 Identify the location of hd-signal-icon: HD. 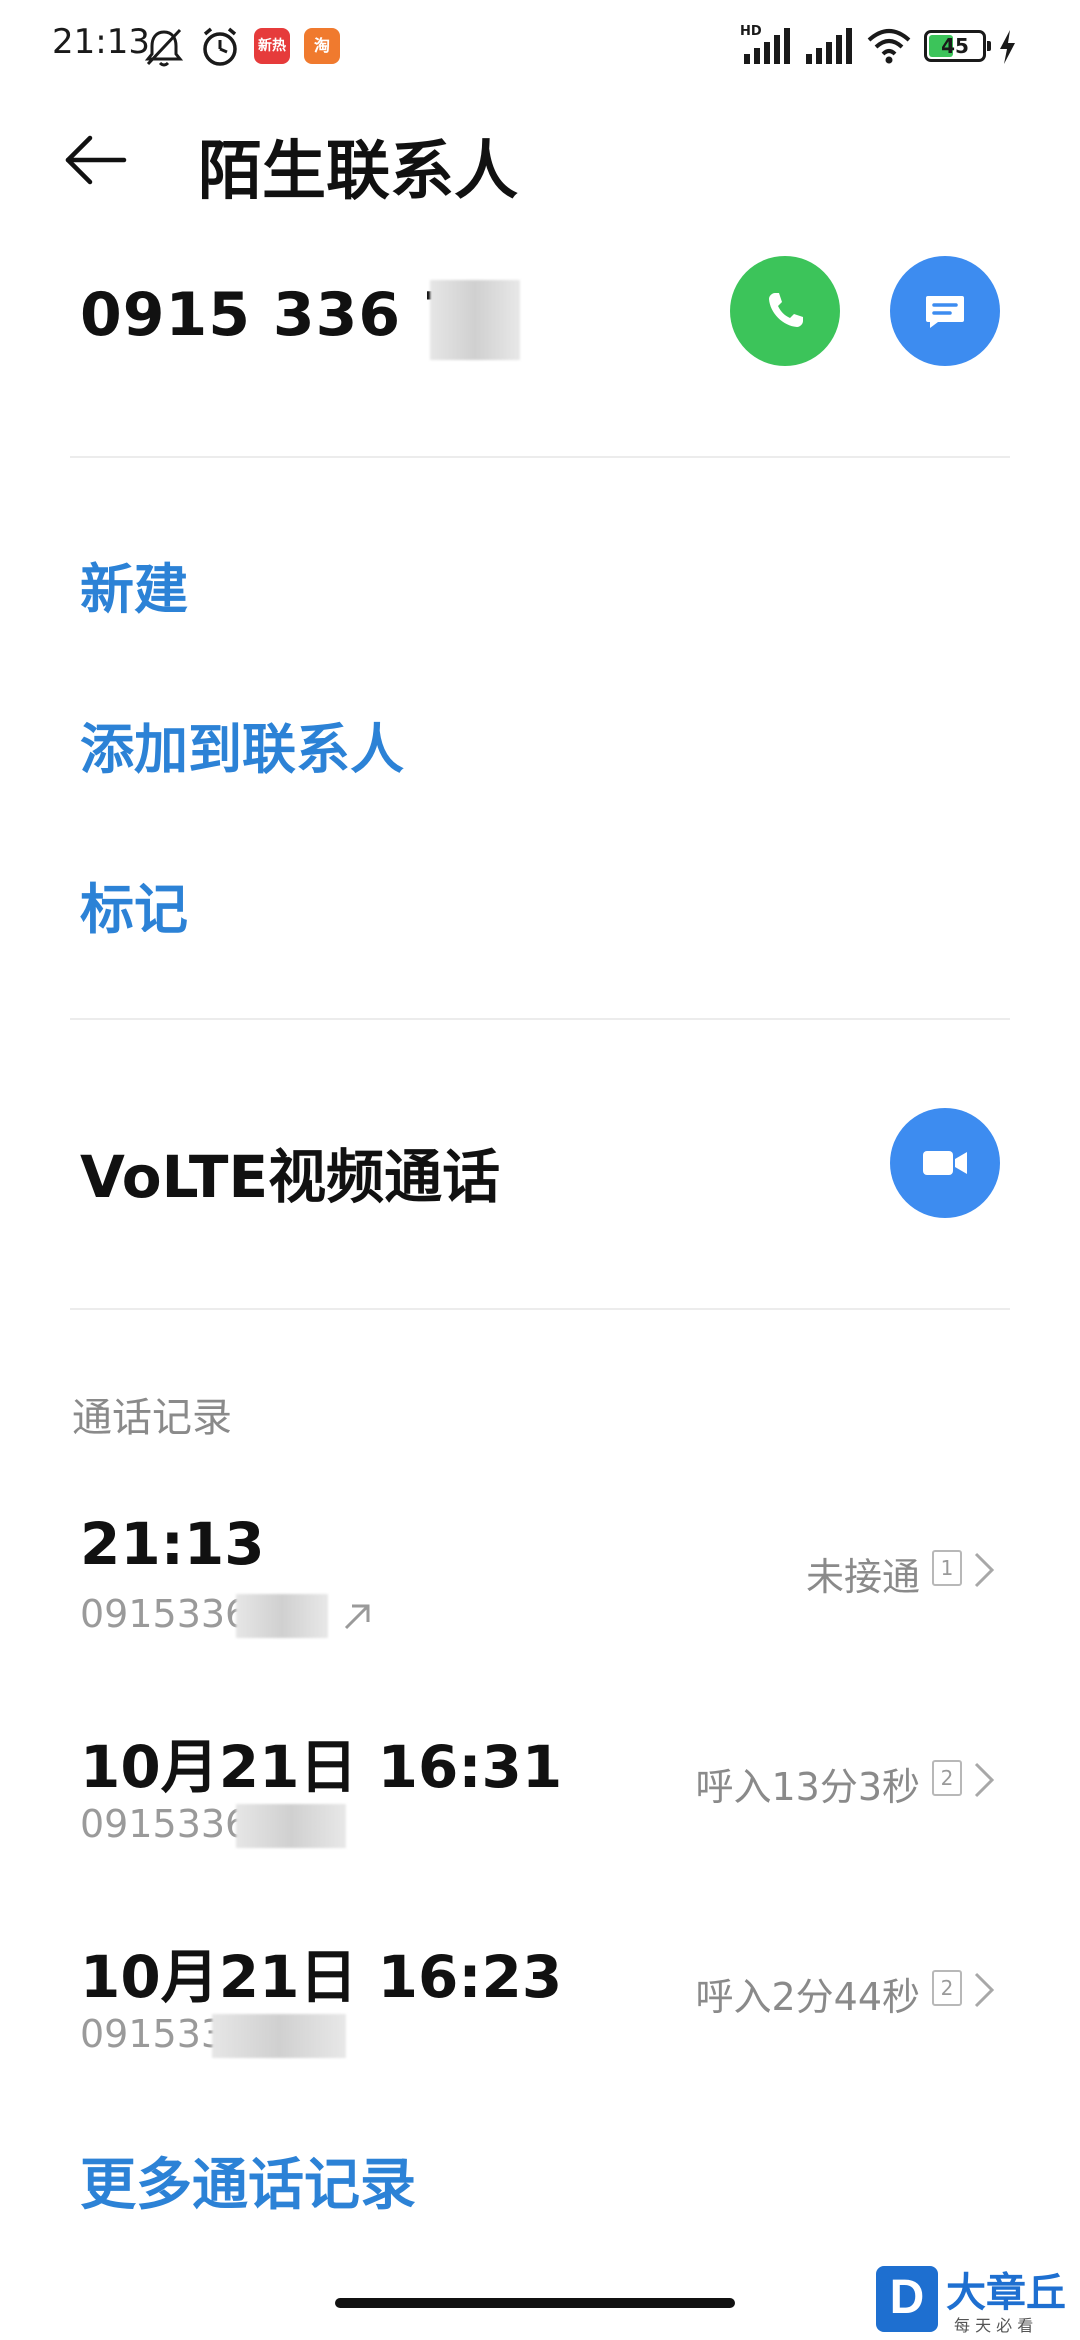
(767, 46).